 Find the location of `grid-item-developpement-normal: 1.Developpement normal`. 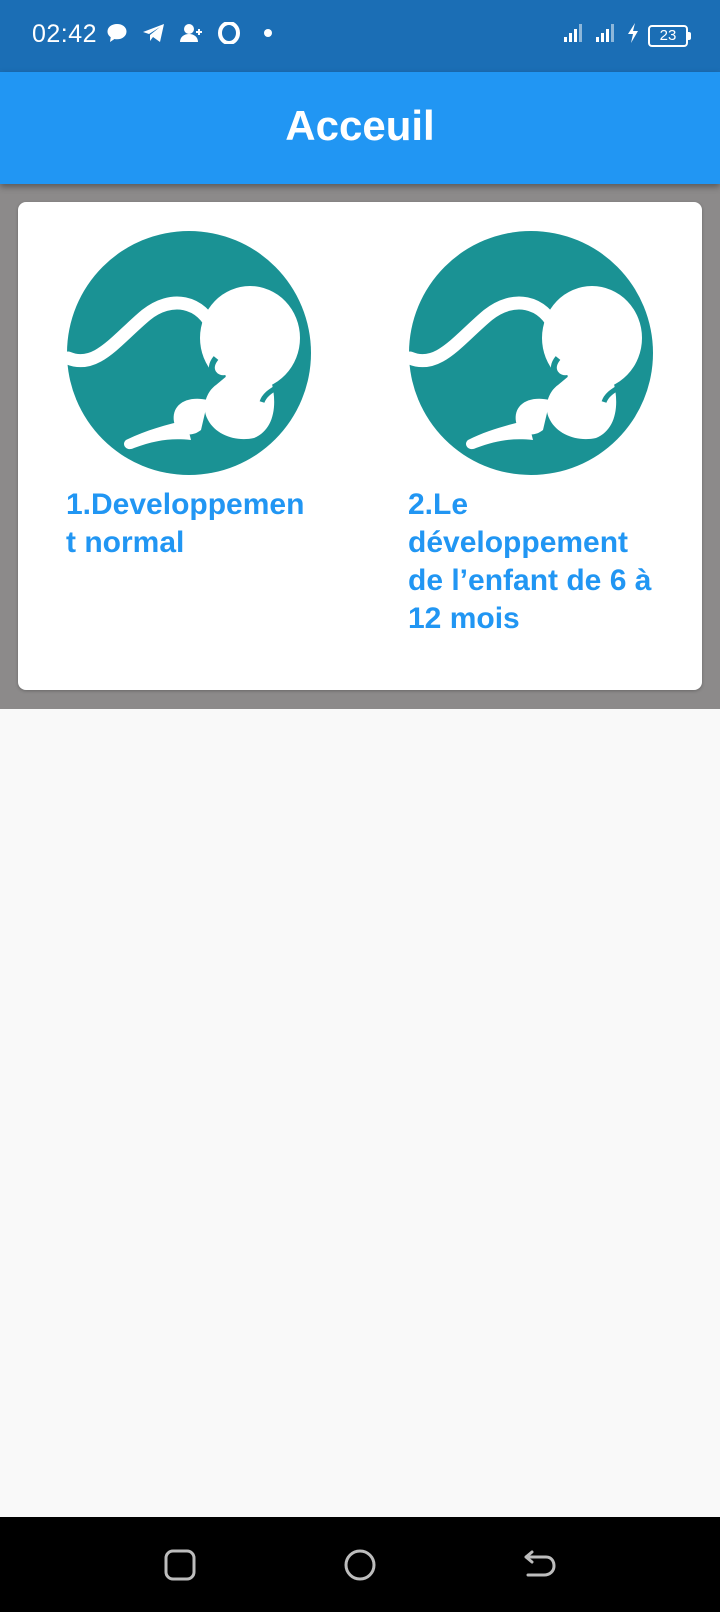

grid-item-developpement-normal: 1.Developpement normal is located at coordinates (190, 396).